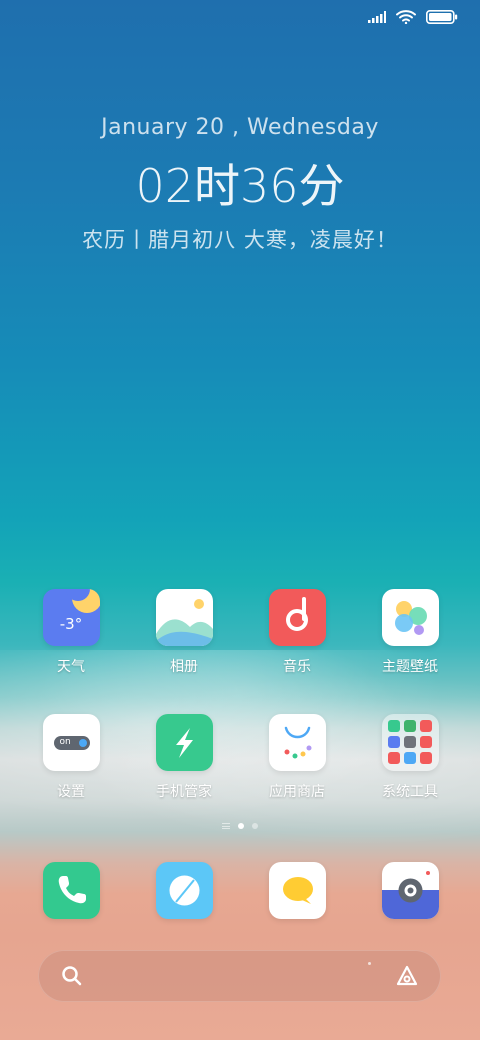 The width and height of the screenshot is (480, 1040). Describe the element at coordinates (410, 742) in the screenshot. I see `folder-icon` at that location.